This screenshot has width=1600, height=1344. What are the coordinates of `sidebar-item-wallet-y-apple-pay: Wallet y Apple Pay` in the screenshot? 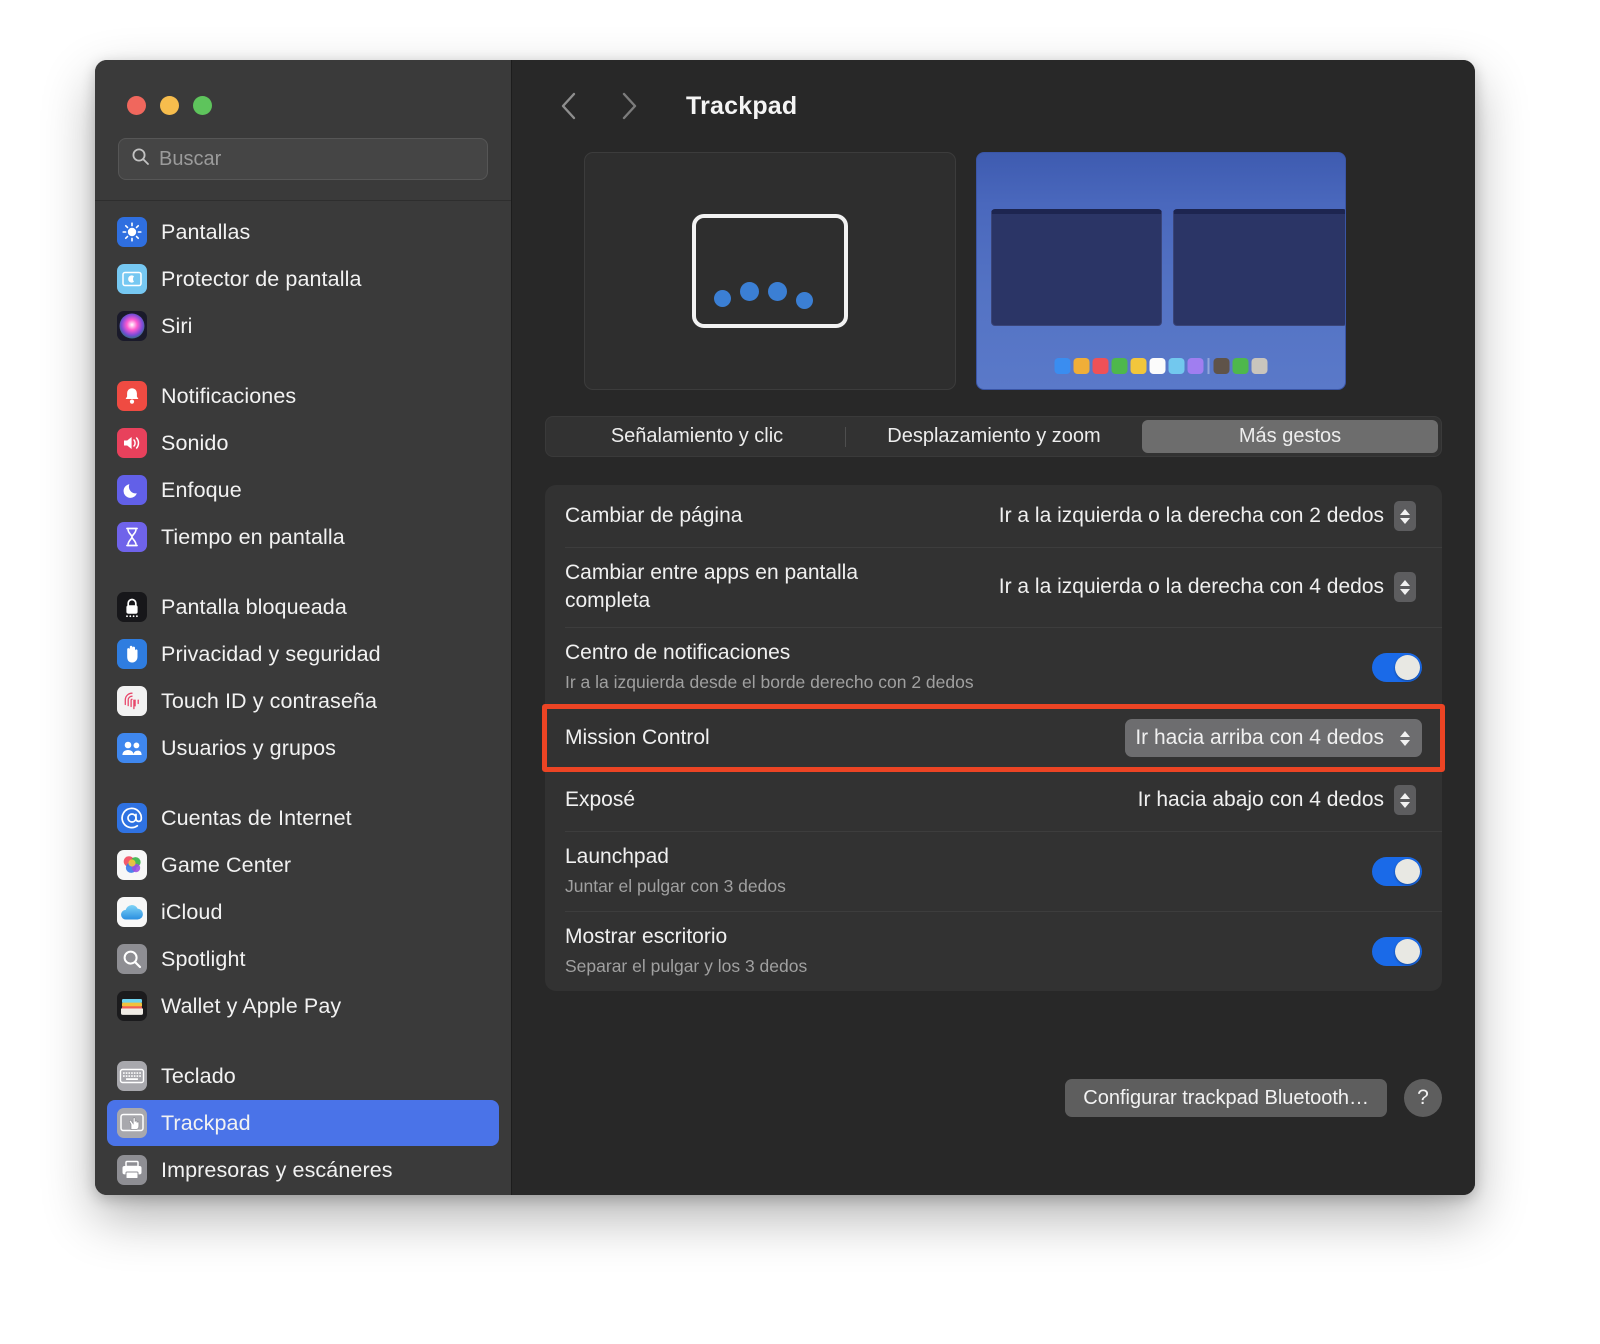 It's located at (303, 1006).